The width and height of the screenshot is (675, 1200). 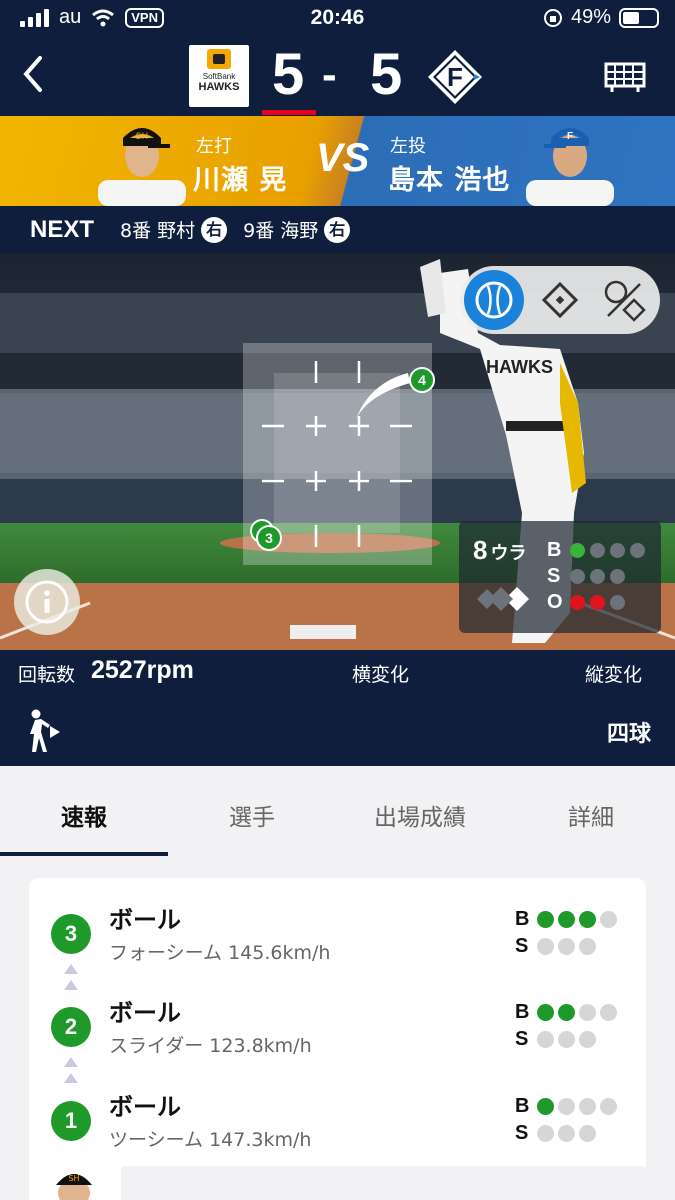 I want to click on pitch-detail: フォーシーム 145.6km/h, so click(x=220, y=953).